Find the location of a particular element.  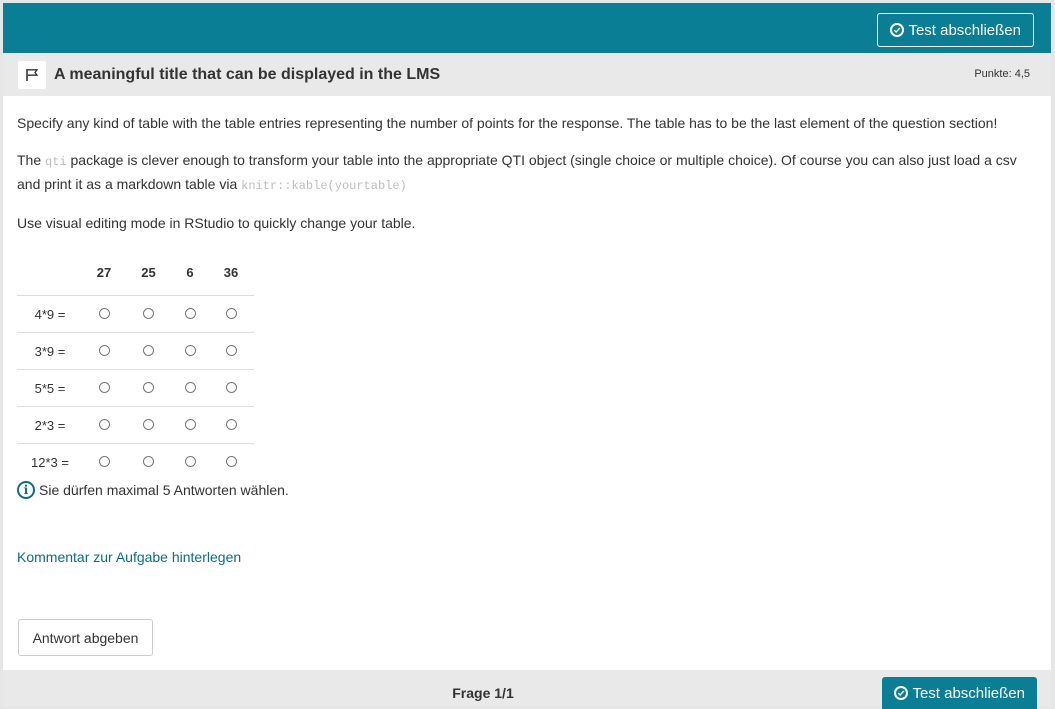

finish-test-button: Test abschließen is located at coordinates (955, 30).